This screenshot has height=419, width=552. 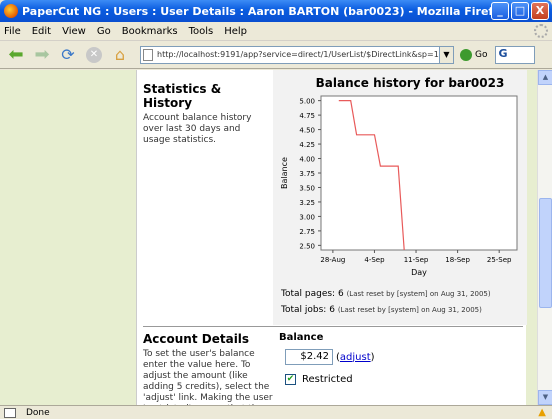 What do you see at coordinates (457, 260) in the screenshot?
I see `x-tick-label: 18-Sep` at bounding box center [457, 260].